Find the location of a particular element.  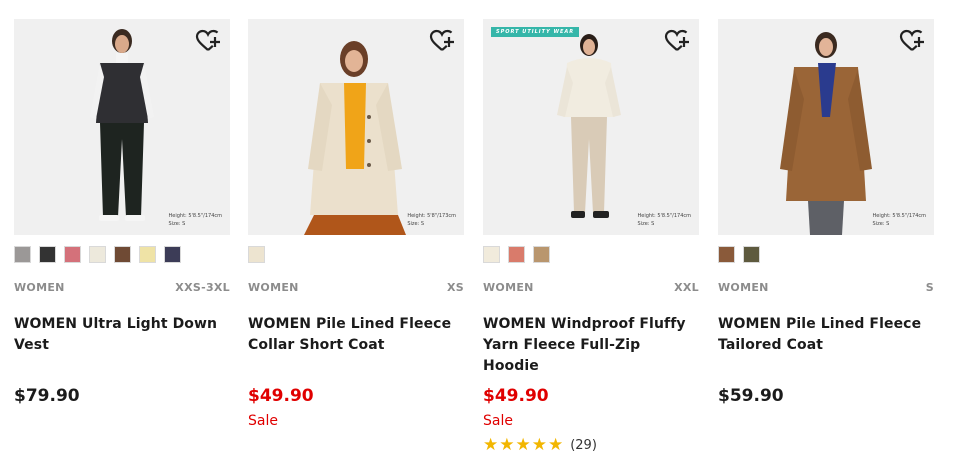

sport-utility-wear-tag: SPORT UTILITY WEAR is located at coordinates (535, 32).